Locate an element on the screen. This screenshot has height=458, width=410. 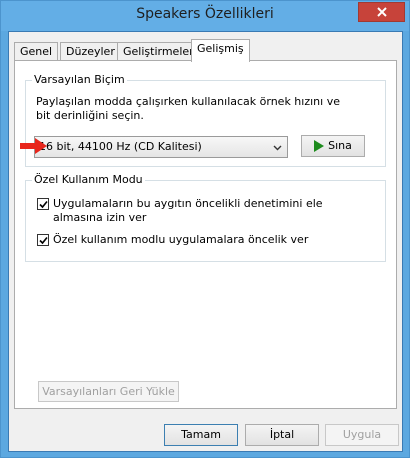
exclusive-mode-title: Özel Kullanım Modu is located at coordinates (88, 179).